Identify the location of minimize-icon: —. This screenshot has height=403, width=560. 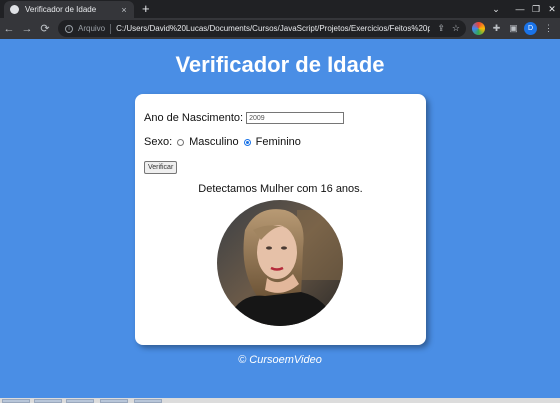
(520, 9).